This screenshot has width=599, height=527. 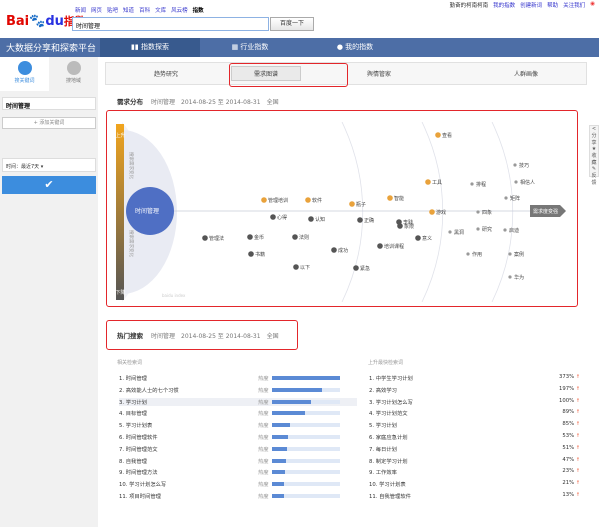 I want to click on keyword-link: 时间管理方法, so click(x=142, y=473).